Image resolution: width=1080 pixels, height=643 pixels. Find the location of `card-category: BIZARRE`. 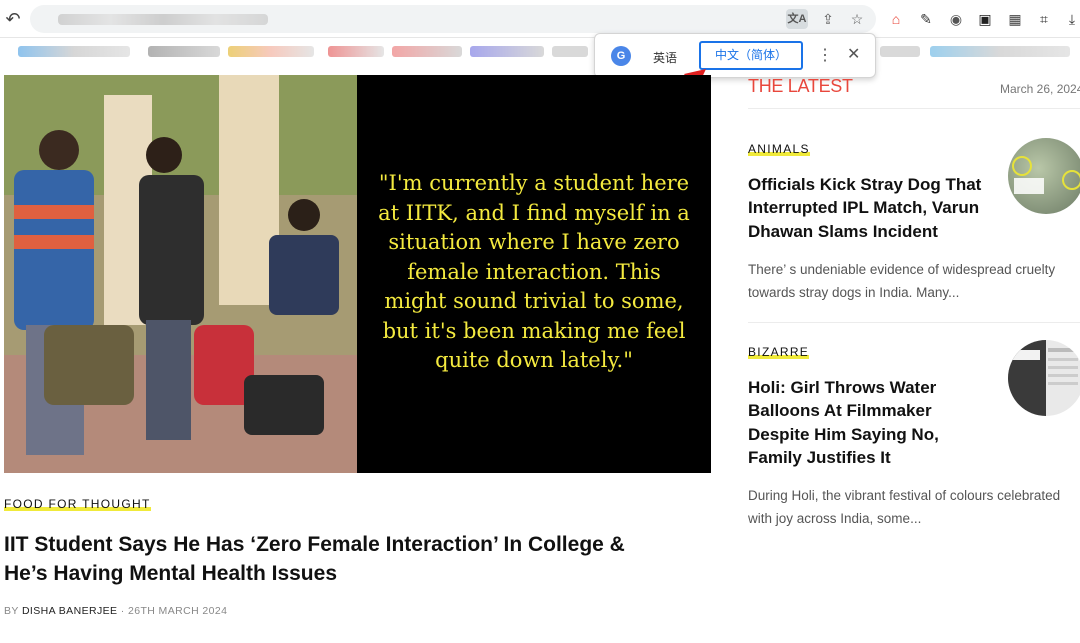

card-category: BIZARRE is located at coordinates (779, 352).